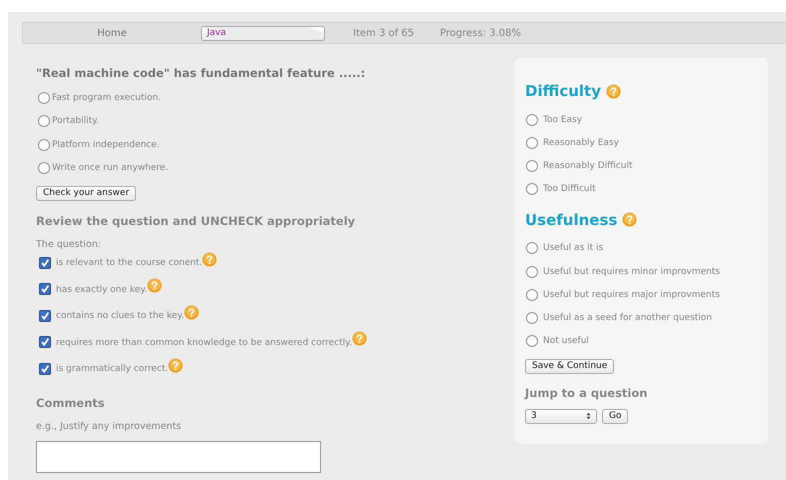 This screenshot has height=480, width=786. Describe the element at coordinates (481, 33) in the screenshot. I see `progress-text: Progress: 3.08%` at that location.